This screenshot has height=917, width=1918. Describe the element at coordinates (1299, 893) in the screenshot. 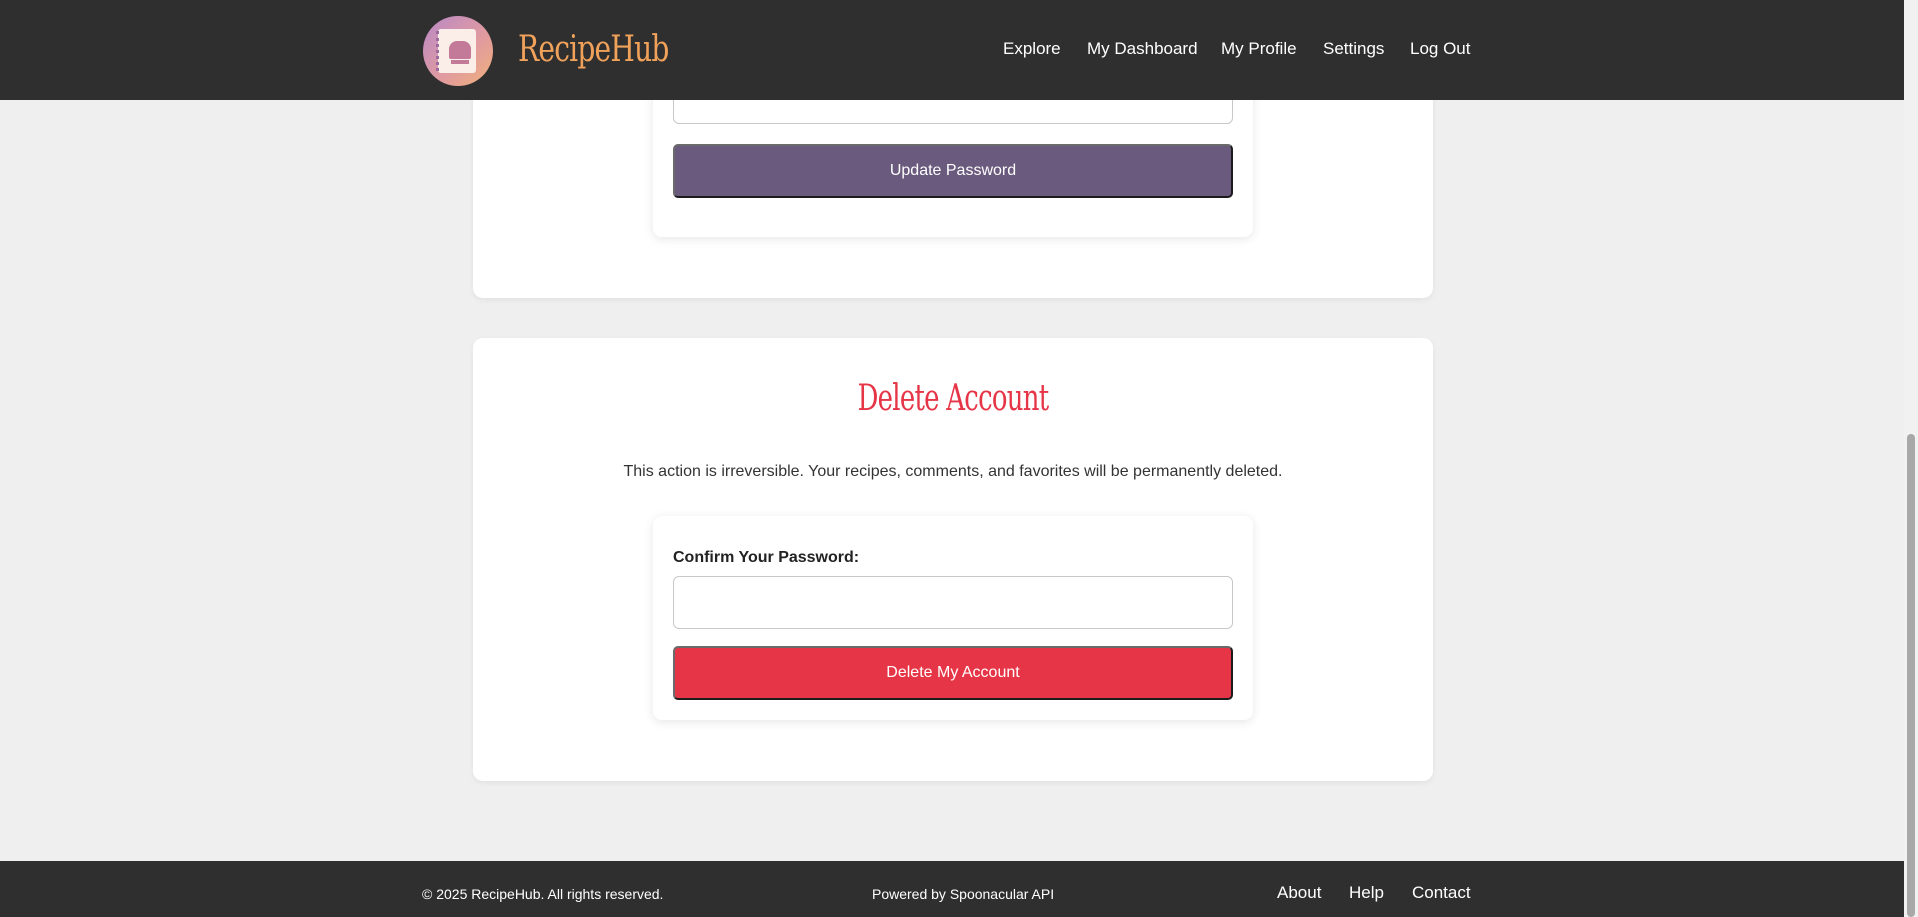

I see `footer-link-about: About` at that location.